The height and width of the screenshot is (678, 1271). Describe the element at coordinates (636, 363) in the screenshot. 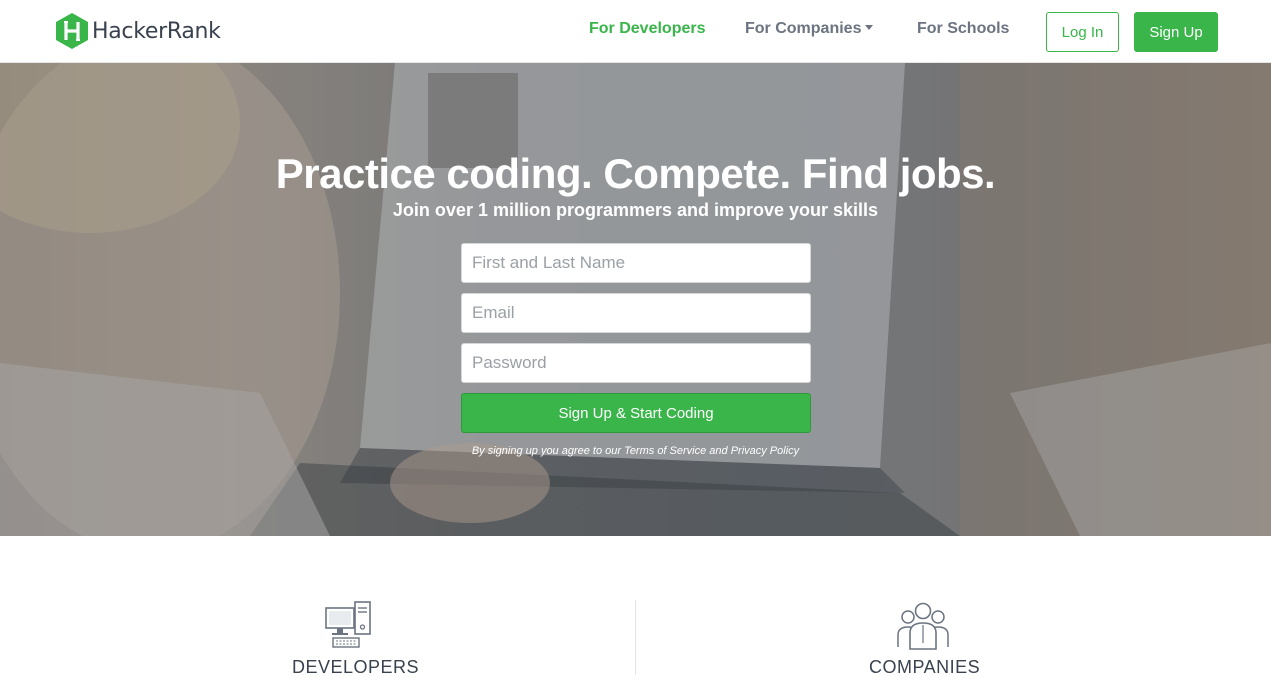

I see `password-input` at that location.